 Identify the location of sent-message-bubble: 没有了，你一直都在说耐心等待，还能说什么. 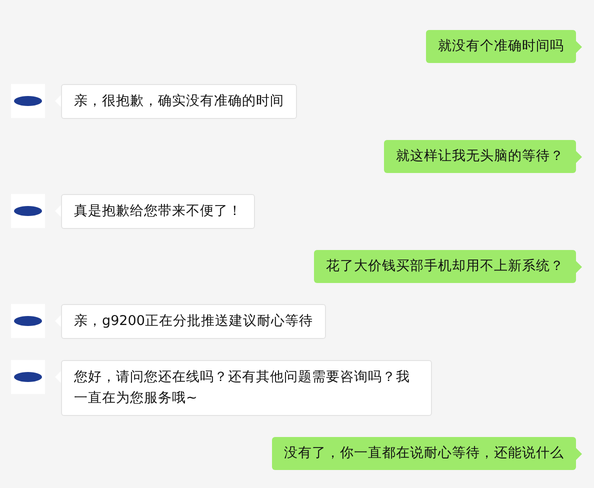
(424, 453).